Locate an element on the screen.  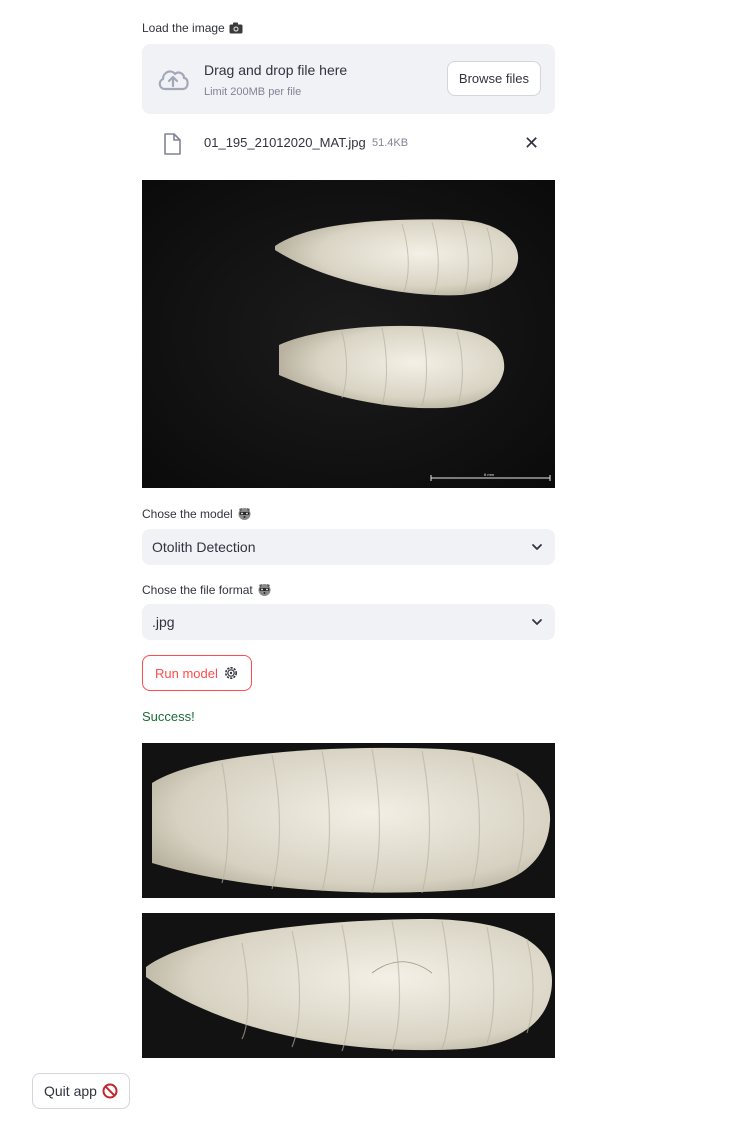
run-model-label: Run model is located at coordinates (186, 673).